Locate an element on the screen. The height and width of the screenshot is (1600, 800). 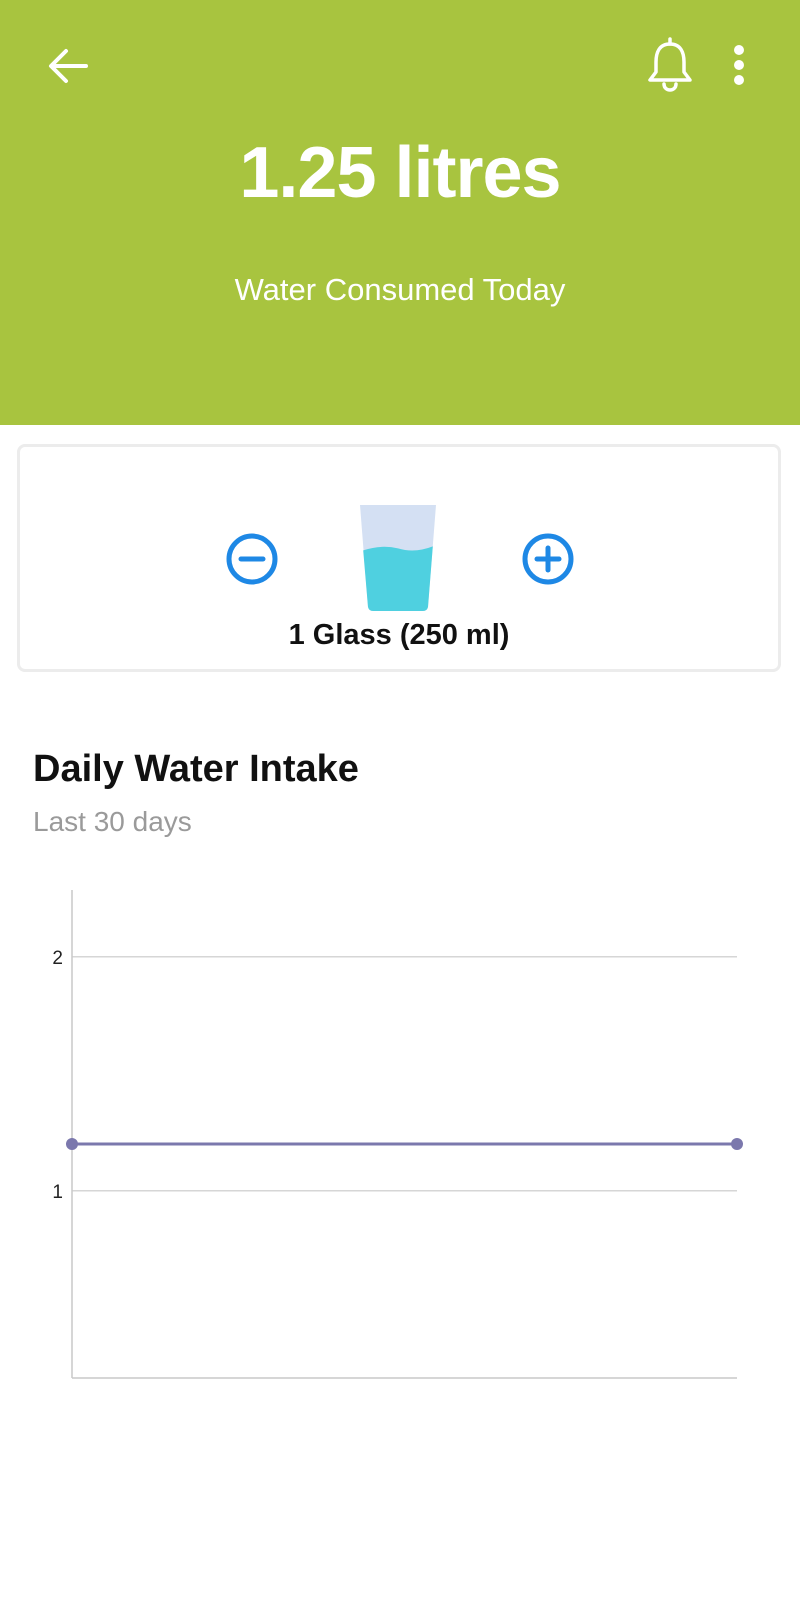
total-consumed-value: 1.25 litres is located at coordinates (400, 173).